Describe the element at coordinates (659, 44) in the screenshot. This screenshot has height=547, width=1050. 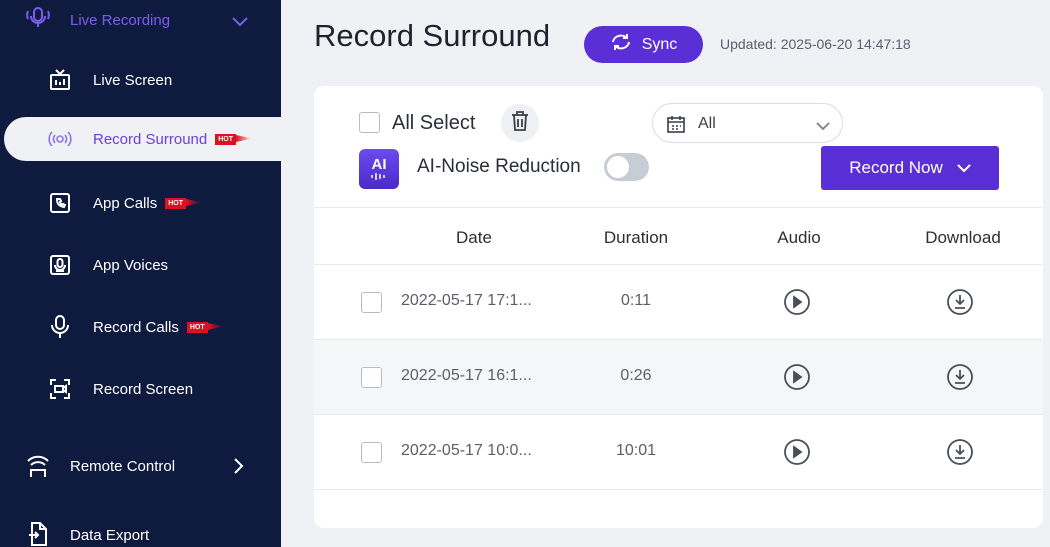
I see `sync-label: Sync` at that location.